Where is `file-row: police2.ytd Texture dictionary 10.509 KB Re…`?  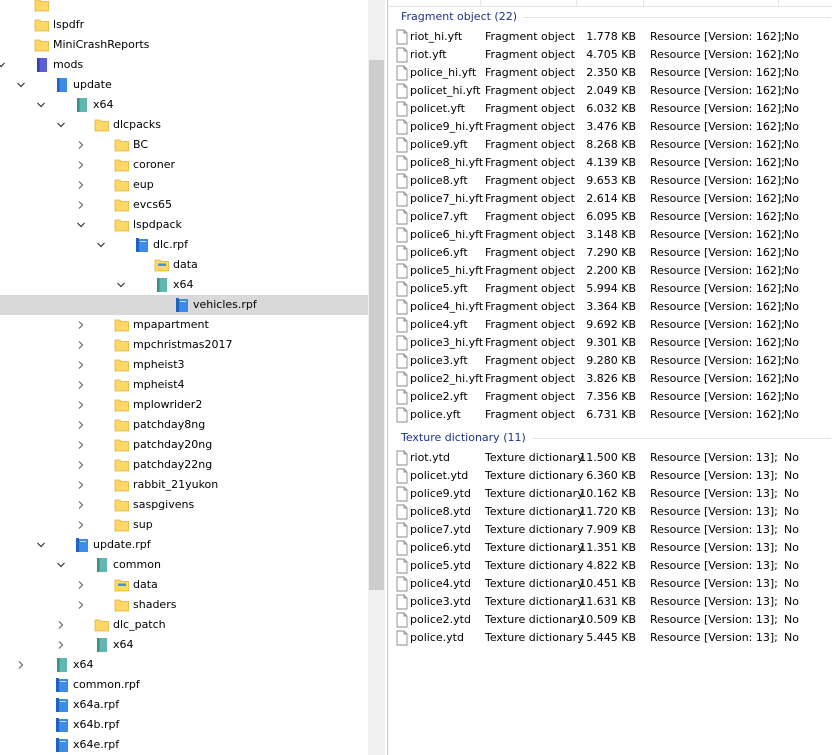
file-row: police2.ytd Texture dictionary 10.509 KB Re… is located at coordinates (610, 620).